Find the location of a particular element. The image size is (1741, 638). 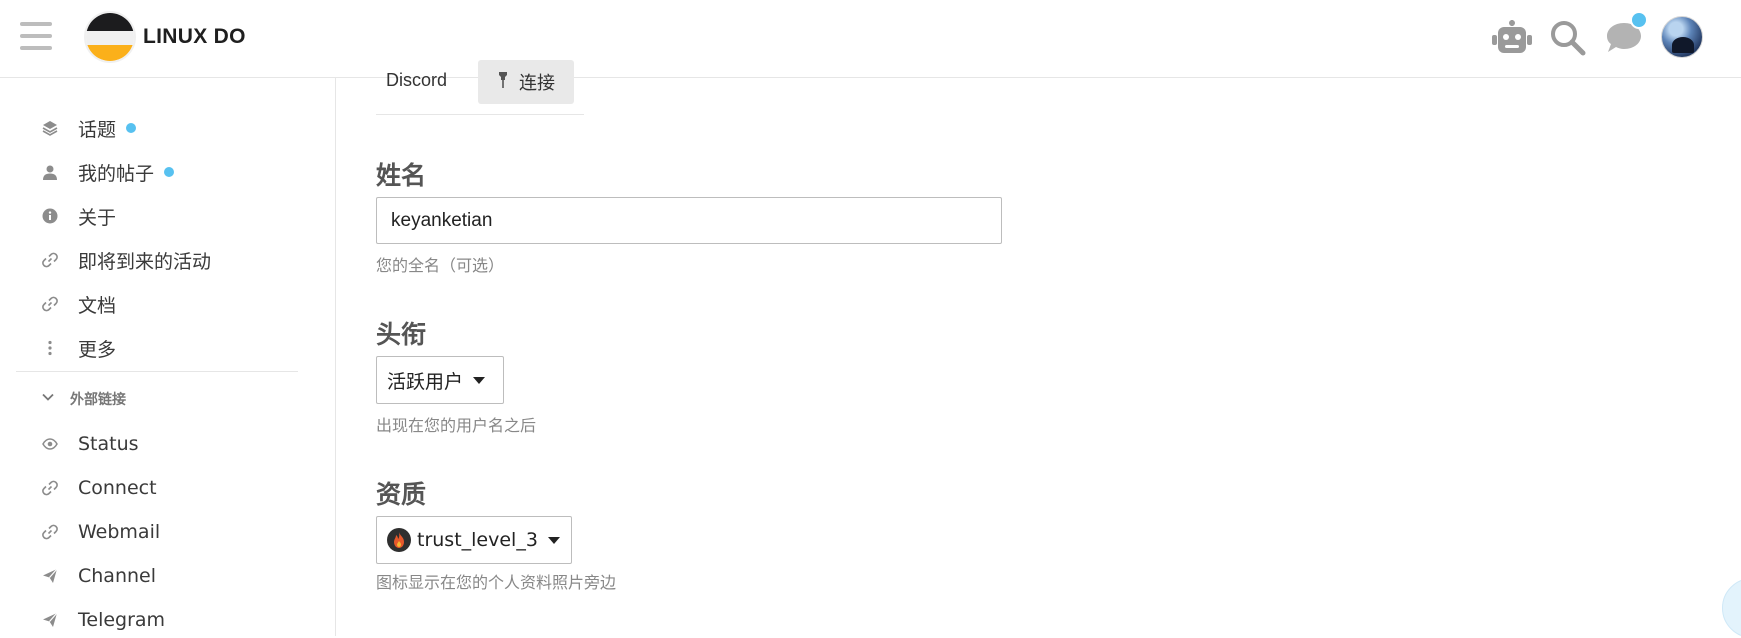

sidebar-item-label: Telegram is located at coordinates (122, 620).